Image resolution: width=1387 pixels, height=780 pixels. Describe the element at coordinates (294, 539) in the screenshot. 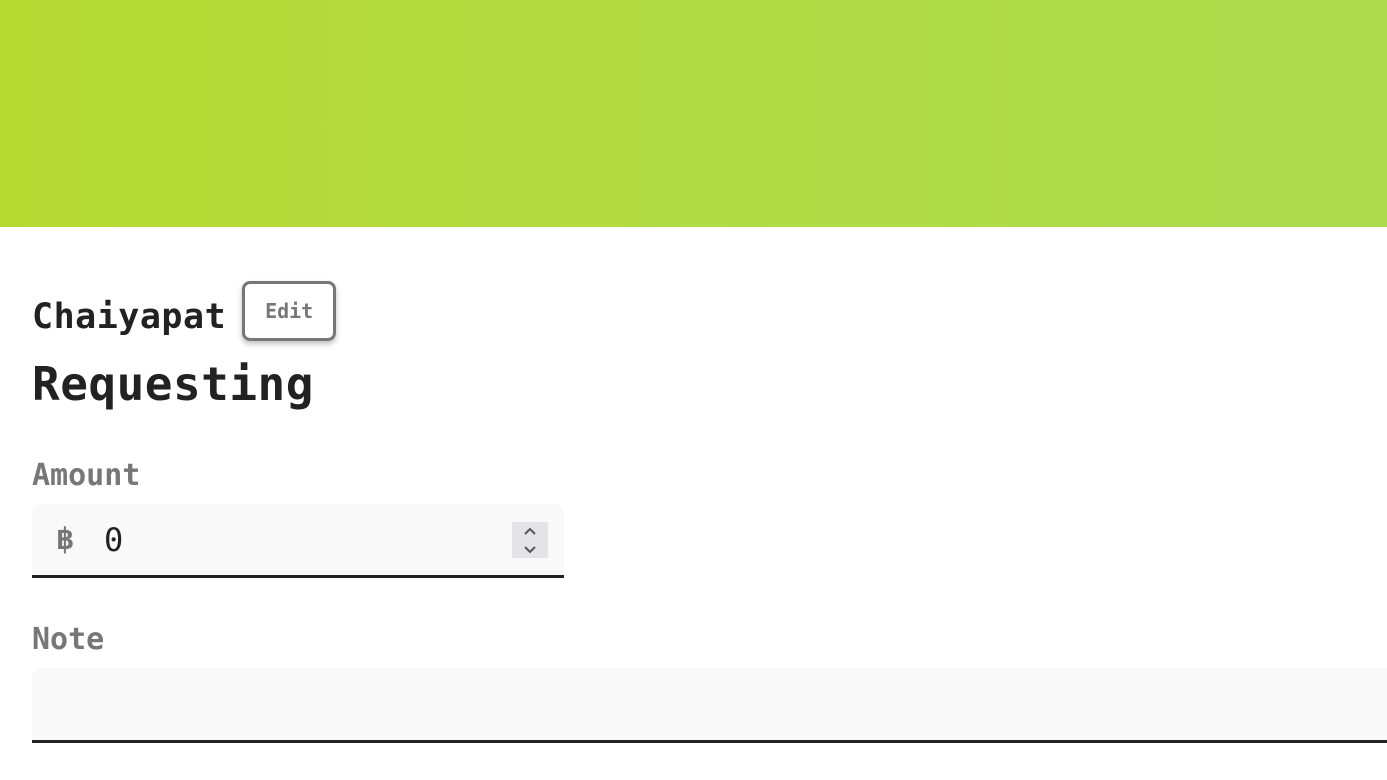

I see `amount-input` at that location.